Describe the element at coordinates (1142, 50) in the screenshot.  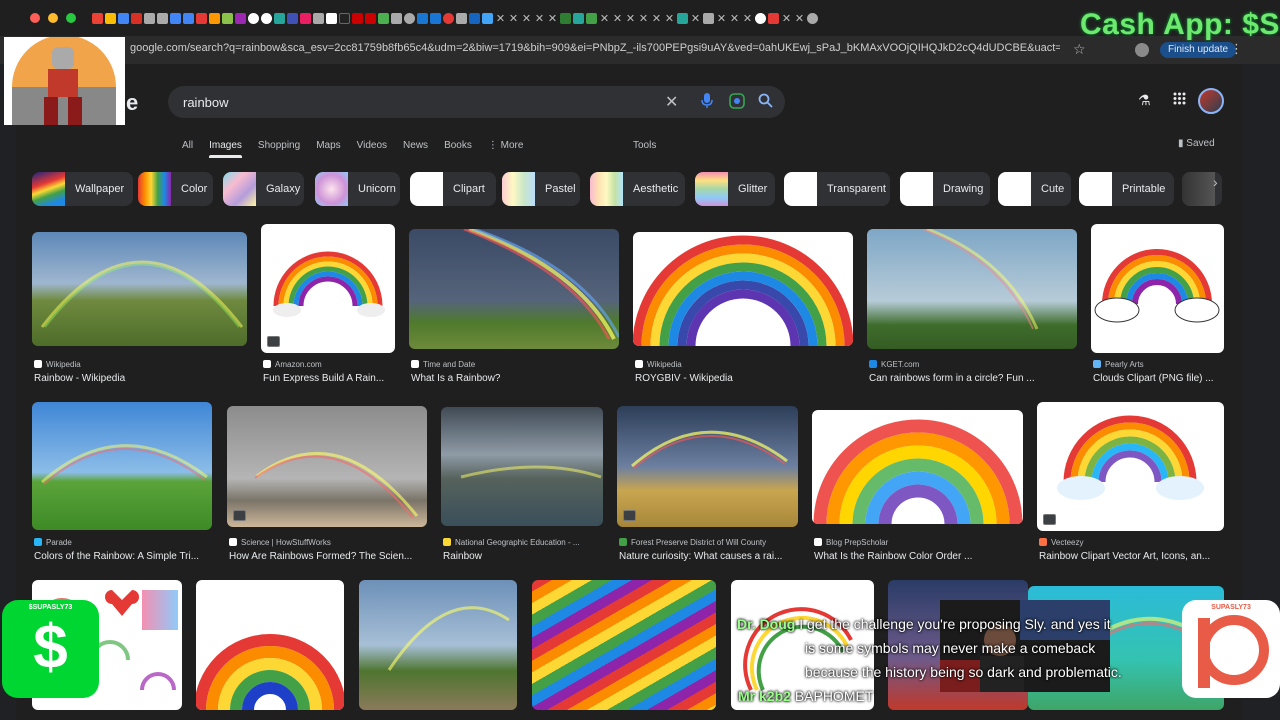
I see `profile-icon` at that location.